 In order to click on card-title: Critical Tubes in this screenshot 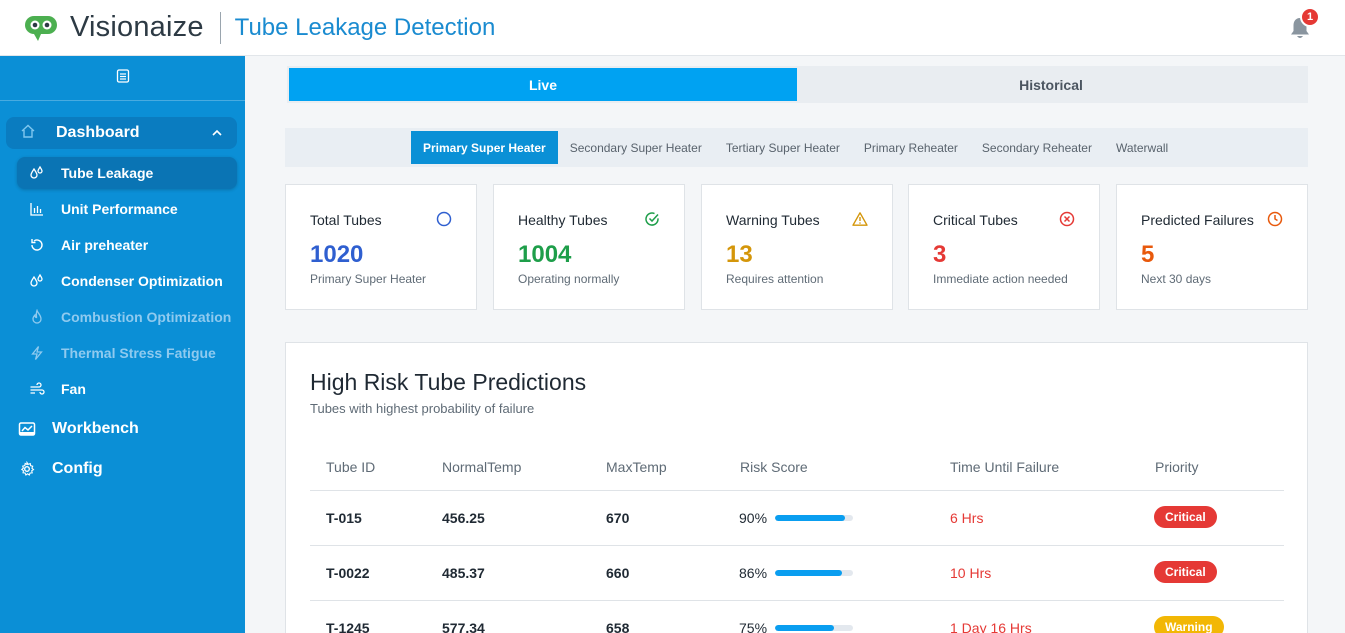, I will do `click(975, 220)`.